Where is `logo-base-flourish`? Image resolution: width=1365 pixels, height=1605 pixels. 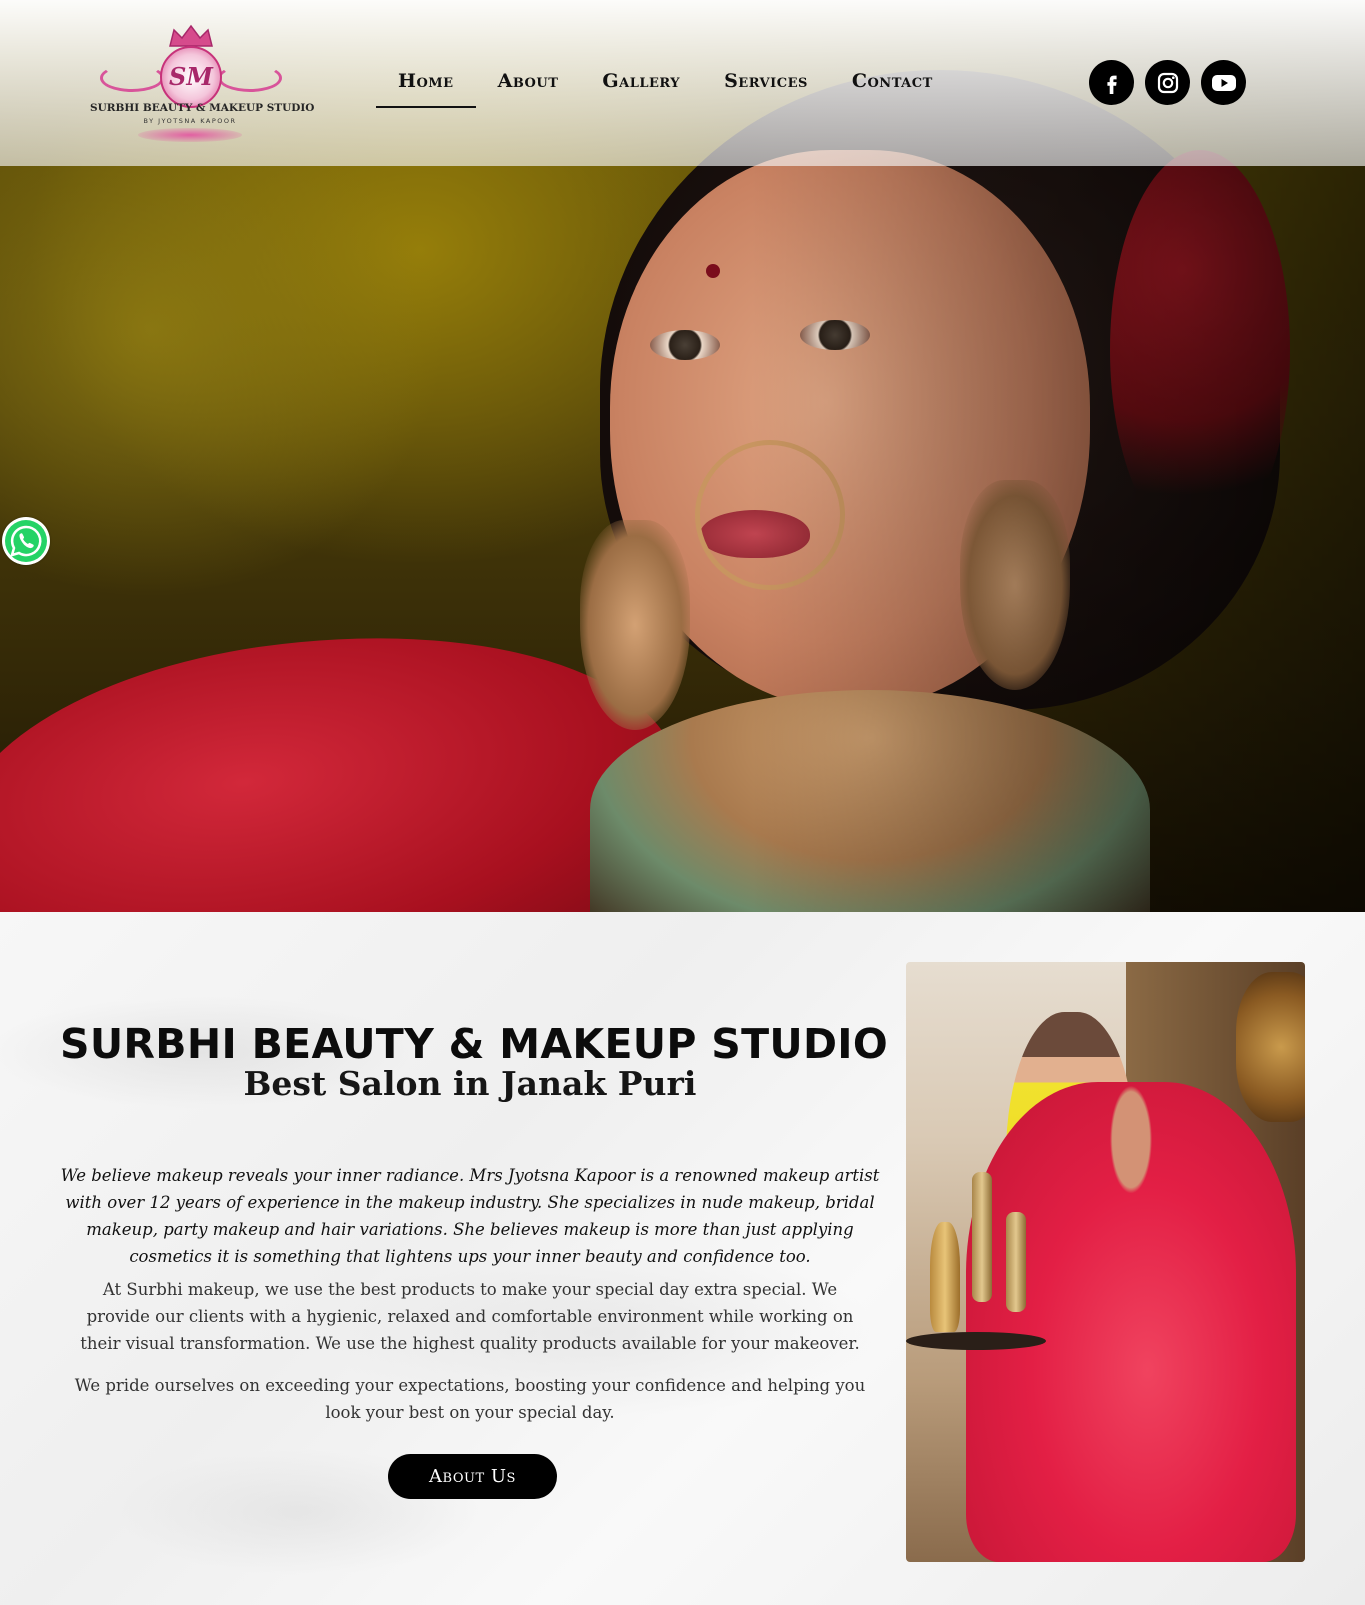
logo-base-flourish is located at coordinates (190, 135).